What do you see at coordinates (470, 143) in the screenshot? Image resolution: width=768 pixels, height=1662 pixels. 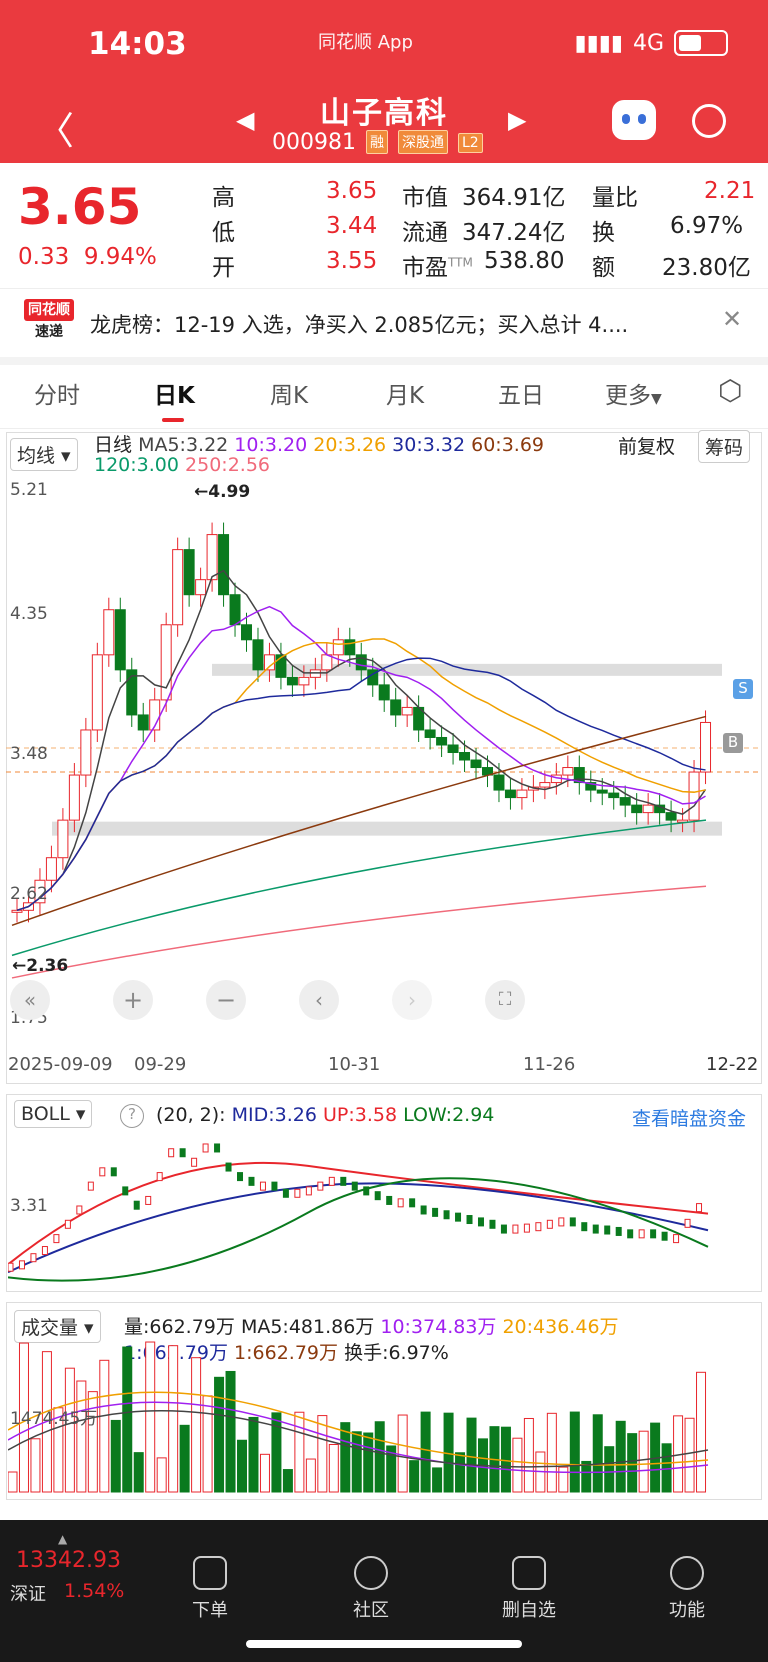 I see `tag-l2: L2` at bounding box center [470, 143].